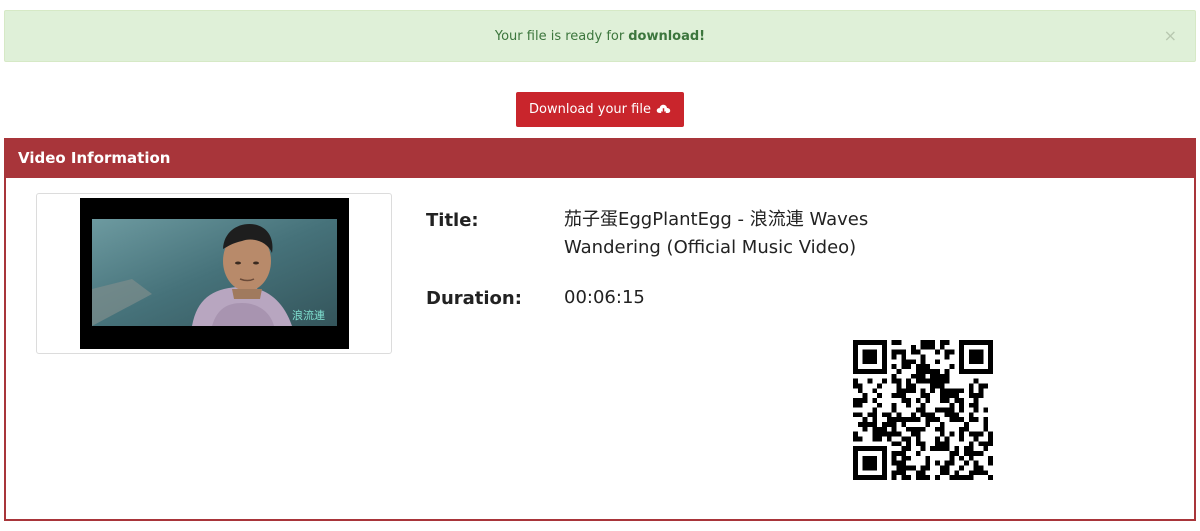  Describe the element at coordinates (559, 36) in the screenshot. I see `alert-message: Your file is ready for` at that location.